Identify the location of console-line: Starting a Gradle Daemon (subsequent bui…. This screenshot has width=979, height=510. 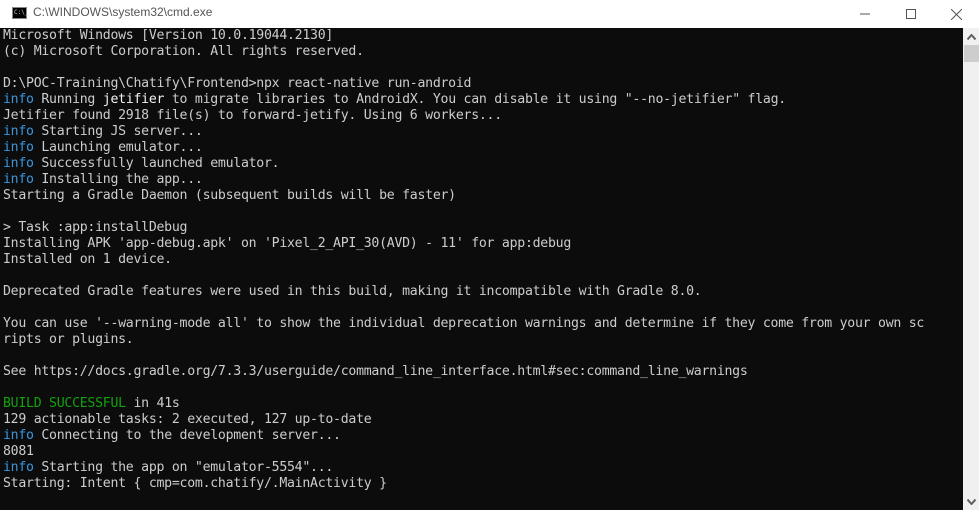
(463, 196).